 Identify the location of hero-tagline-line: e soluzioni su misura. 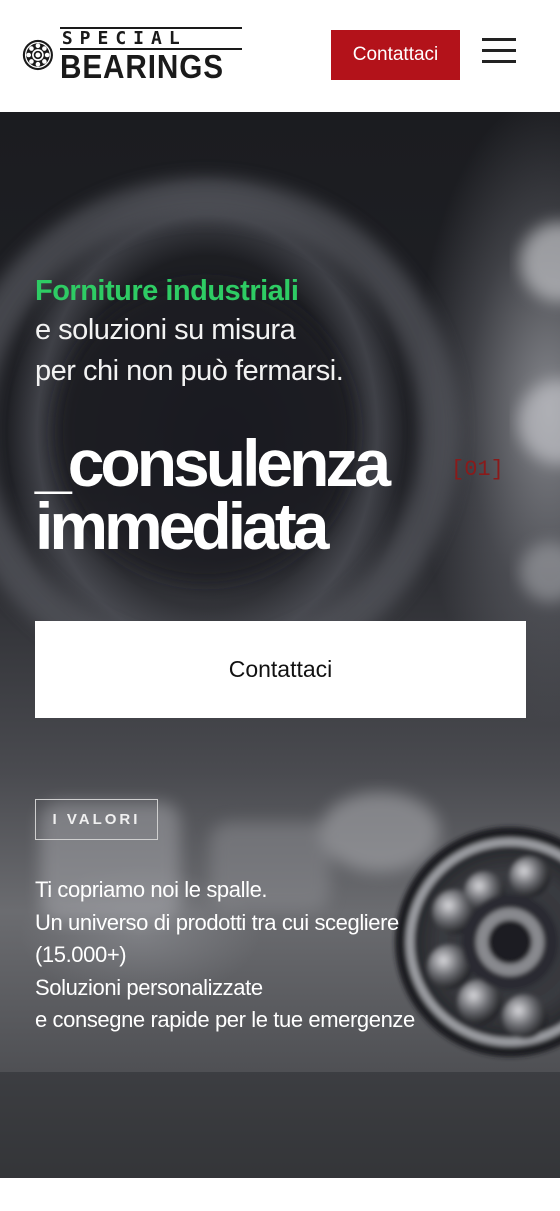
(165, 330).